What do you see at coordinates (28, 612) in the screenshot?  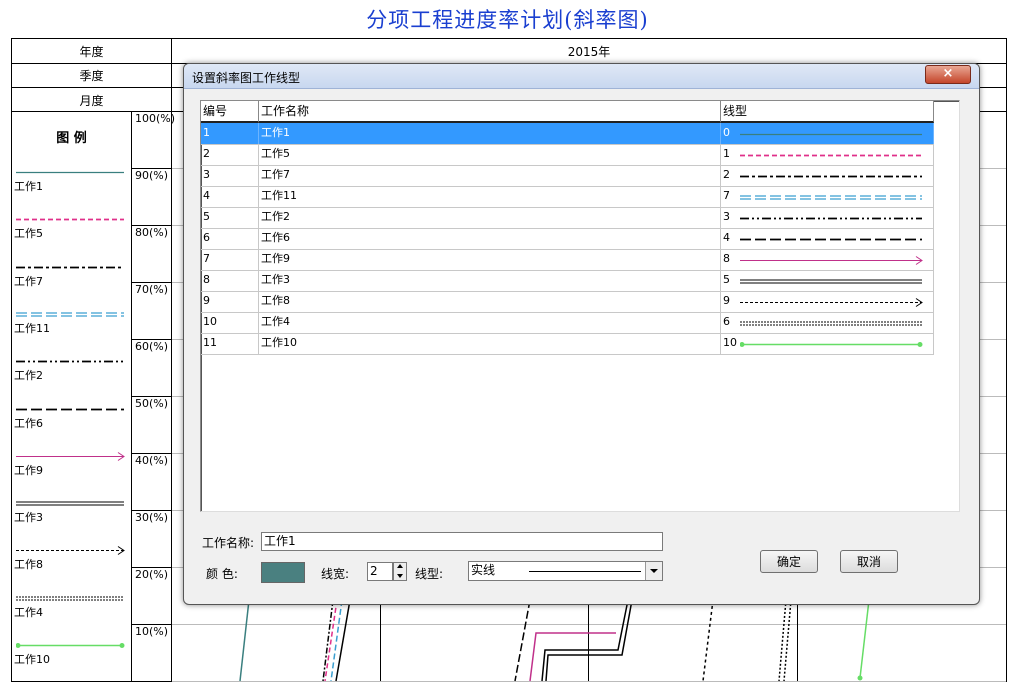 I see `legend-label: 工作4` at bounding box center [28, 612].